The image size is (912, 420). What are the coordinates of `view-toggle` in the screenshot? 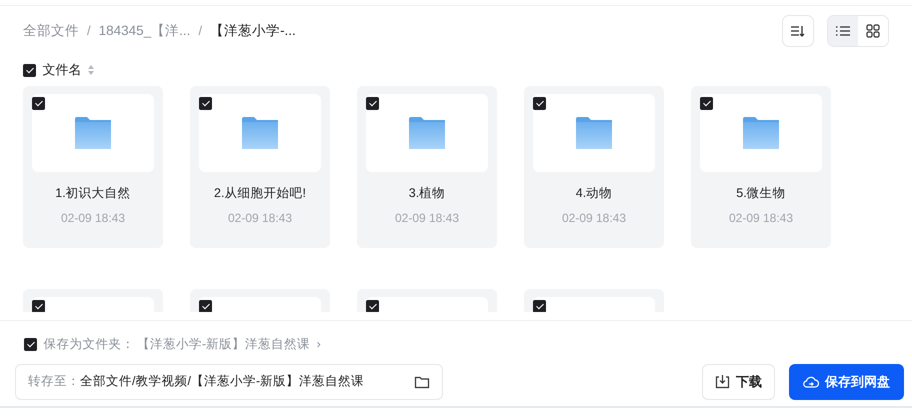 It's located at (843, 31).